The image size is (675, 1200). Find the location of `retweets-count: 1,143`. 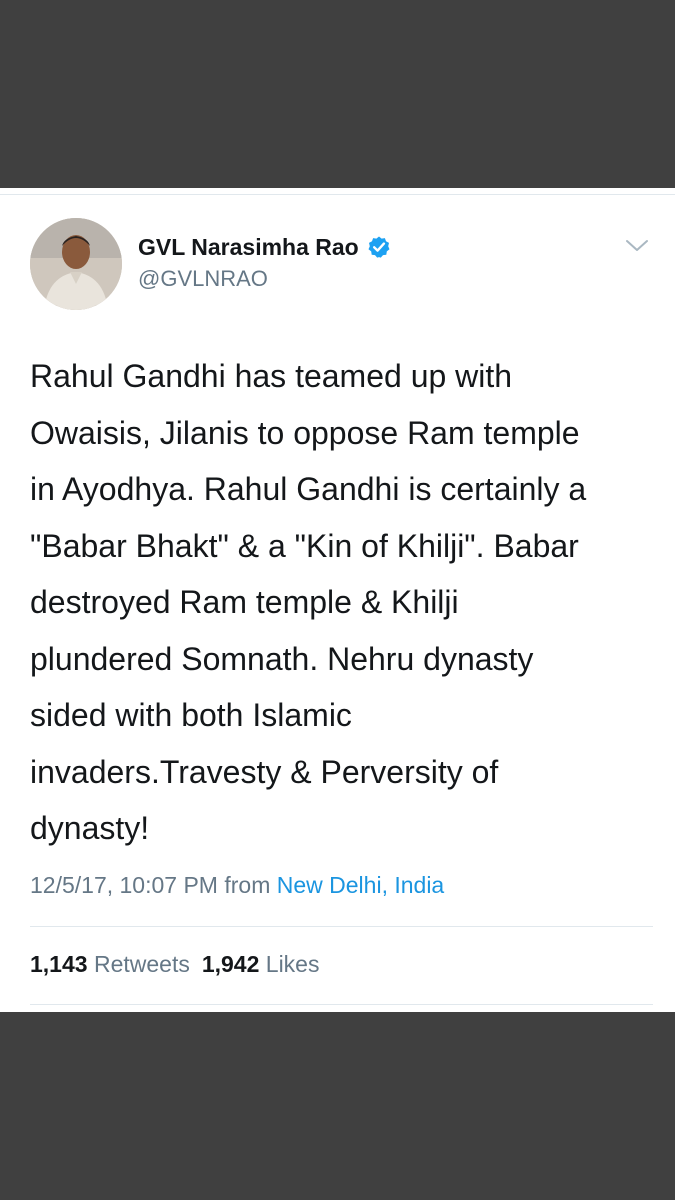

retweets-count: 1,143 is located at coordinates (59, 964).